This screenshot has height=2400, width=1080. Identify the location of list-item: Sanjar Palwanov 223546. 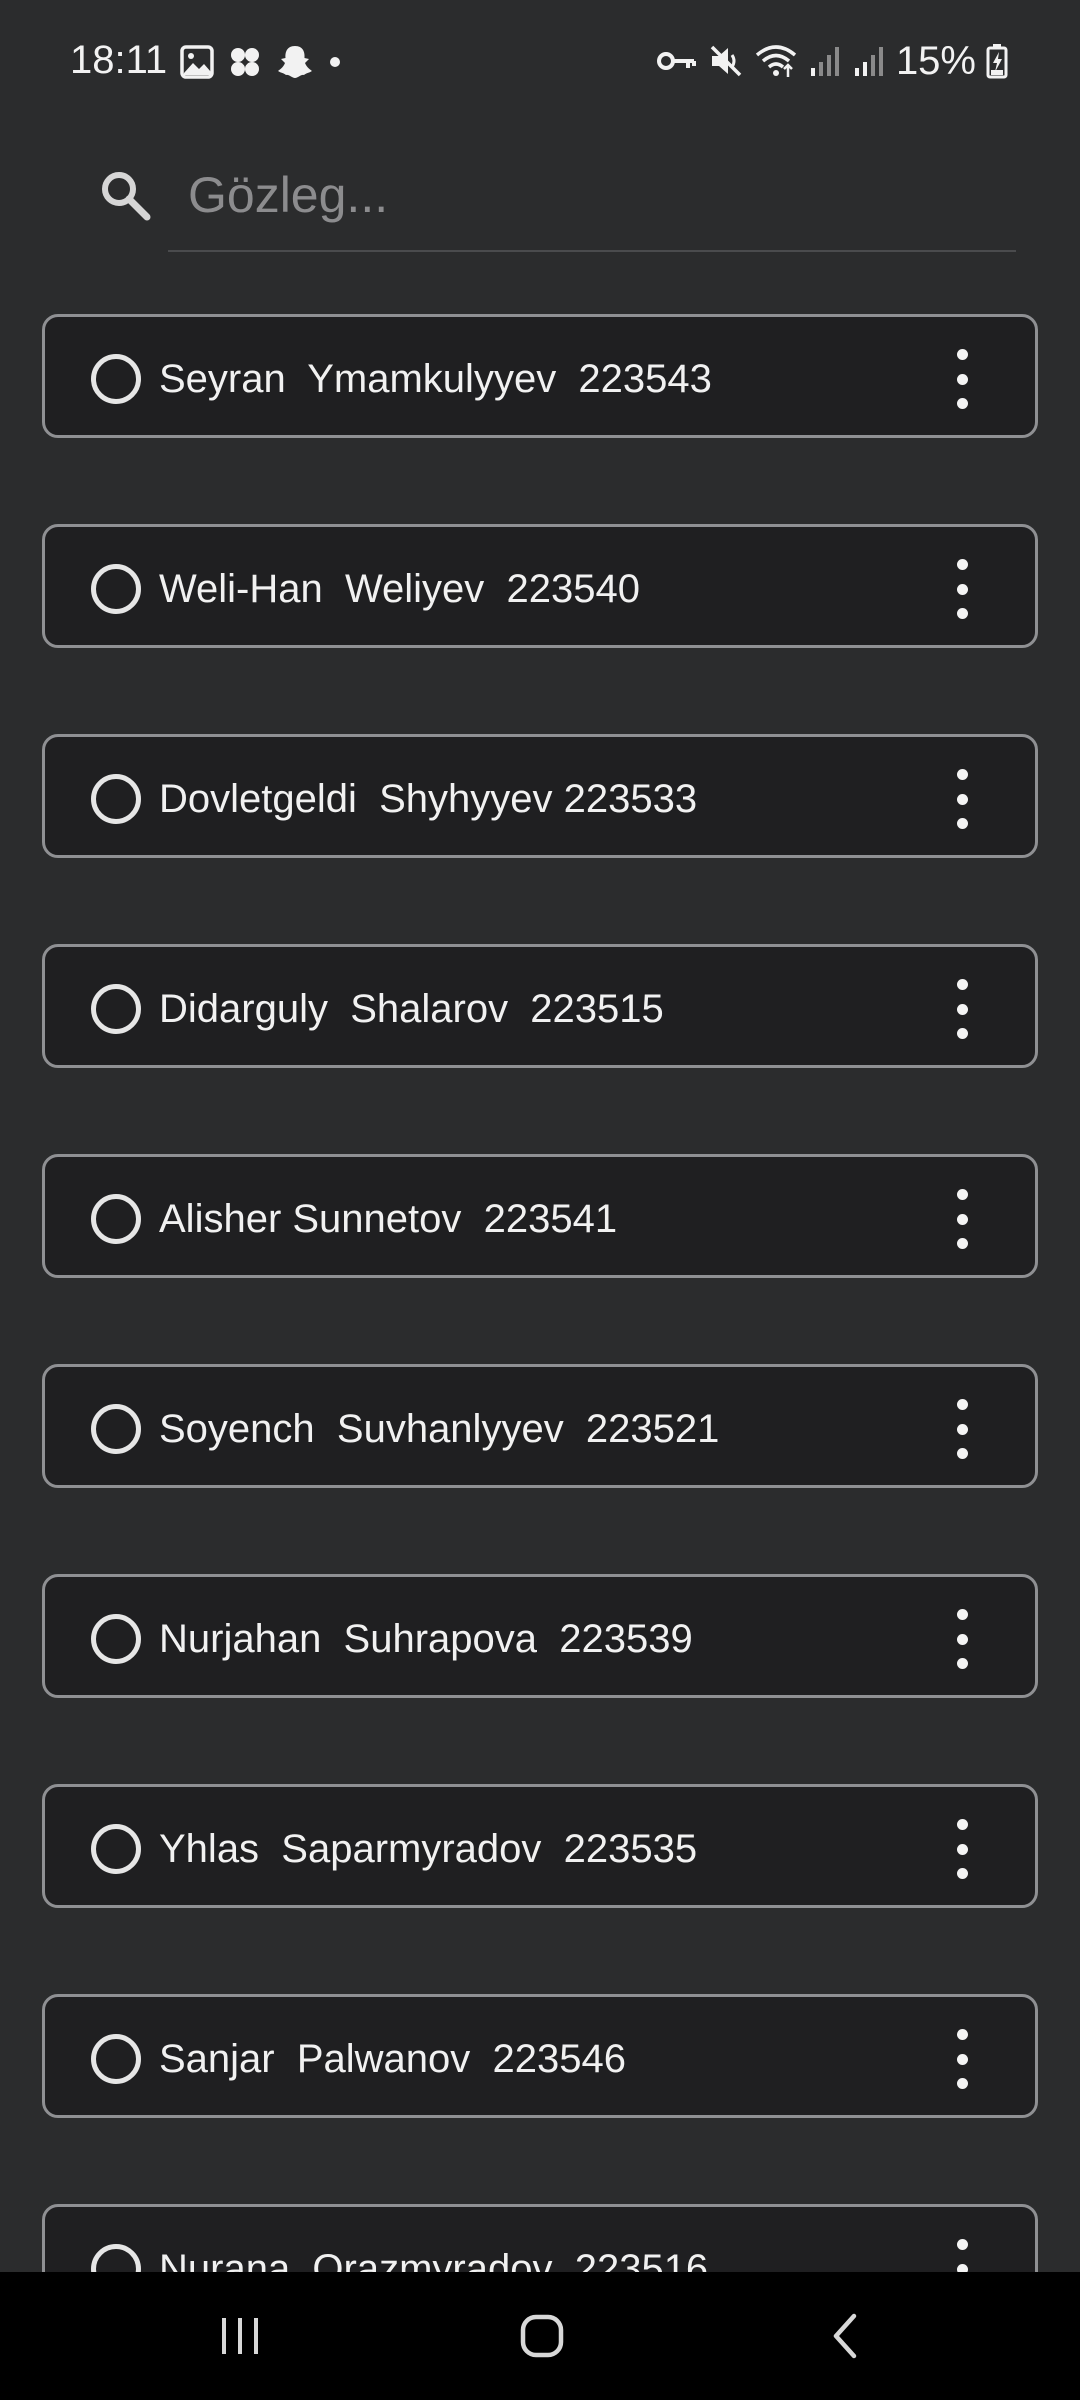
(540, 2056).